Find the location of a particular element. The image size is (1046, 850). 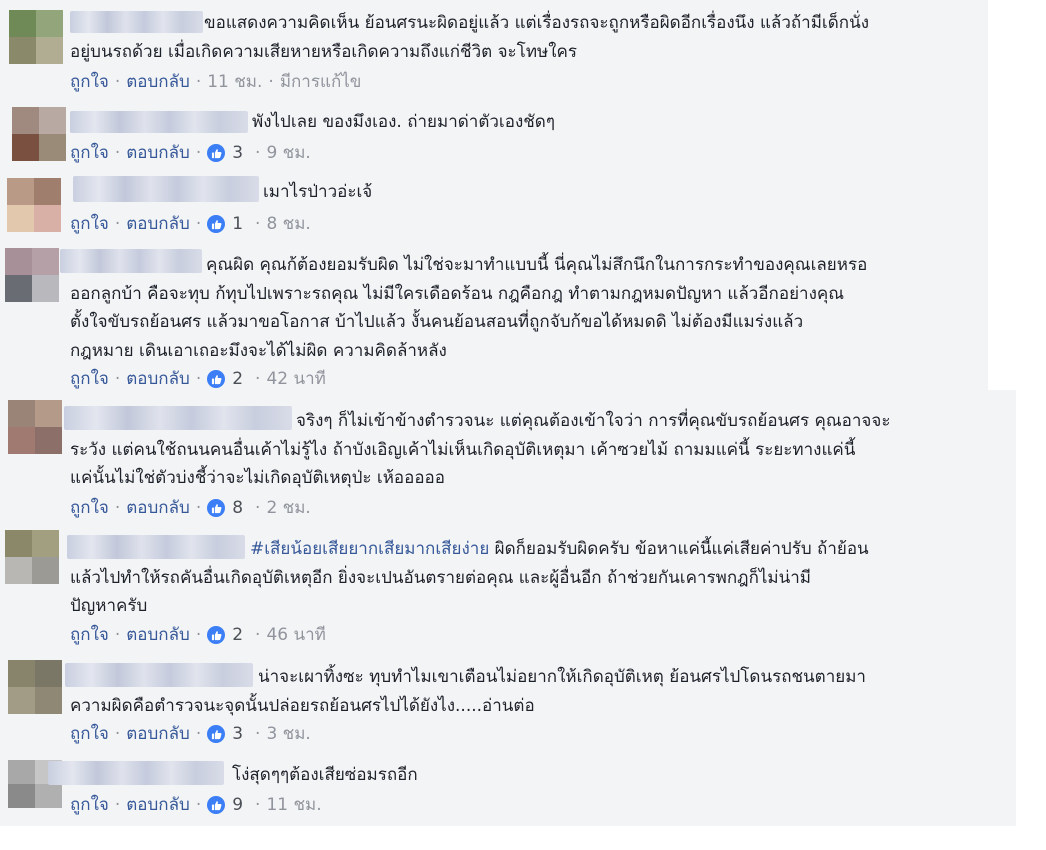

timestamp: 3 ชม. is located at coordinates (288, 734).